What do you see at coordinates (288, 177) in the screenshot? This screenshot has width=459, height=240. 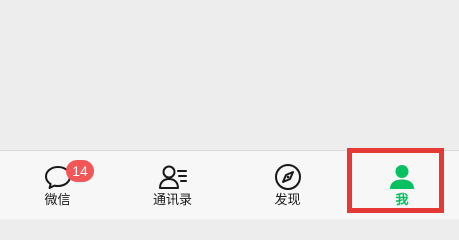 I see `compass-icon` at bounding box center [288, 177].